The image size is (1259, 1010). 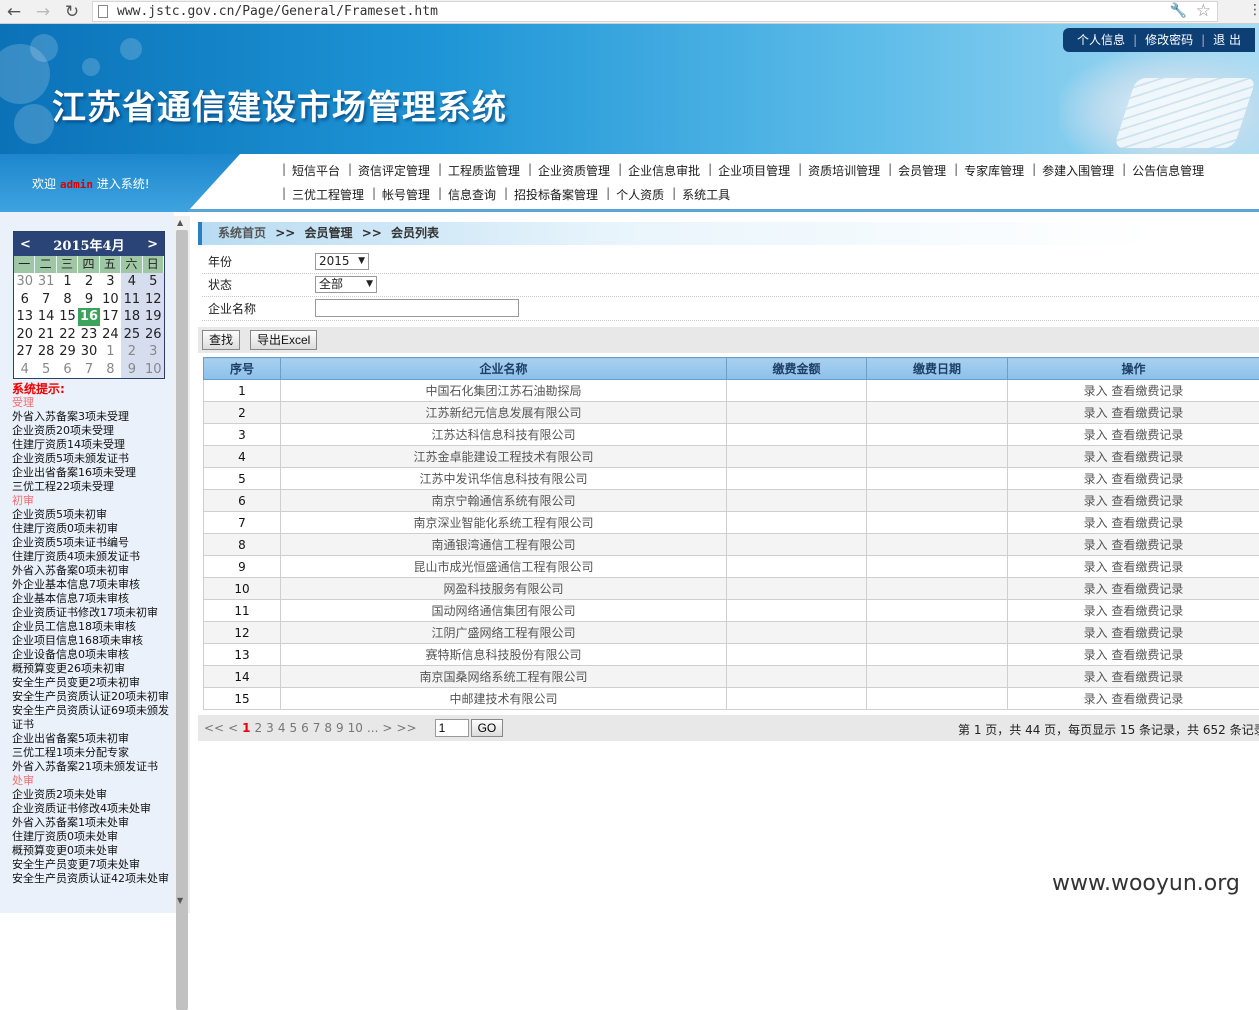 I want to click on calendar-day: 24, so click(x=110, y=335).